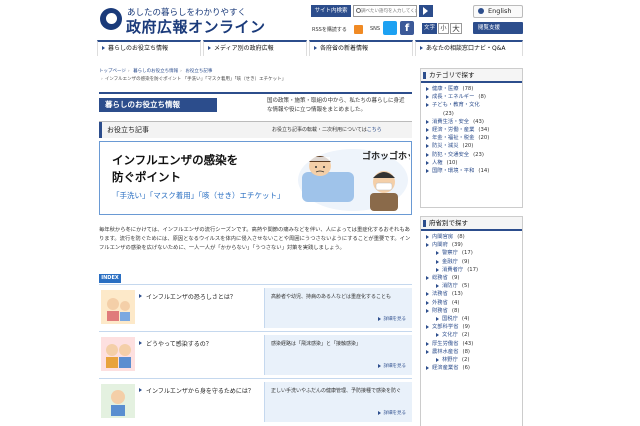  Describe the element at coordinates (445, 368) in the screenshot. I see `sidebar-link: 経済産業省` at that location.